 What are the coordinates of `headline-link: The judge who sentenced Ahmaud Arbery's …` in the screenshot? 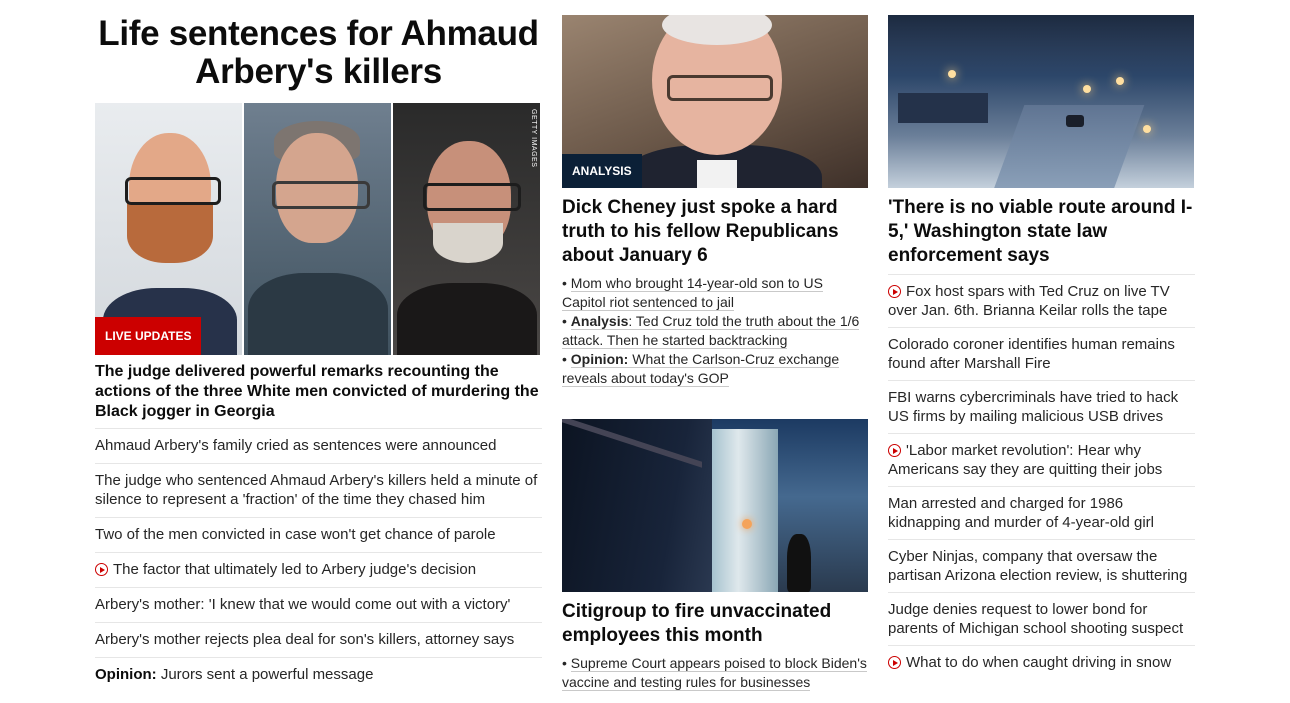 It's located at (318, 490).